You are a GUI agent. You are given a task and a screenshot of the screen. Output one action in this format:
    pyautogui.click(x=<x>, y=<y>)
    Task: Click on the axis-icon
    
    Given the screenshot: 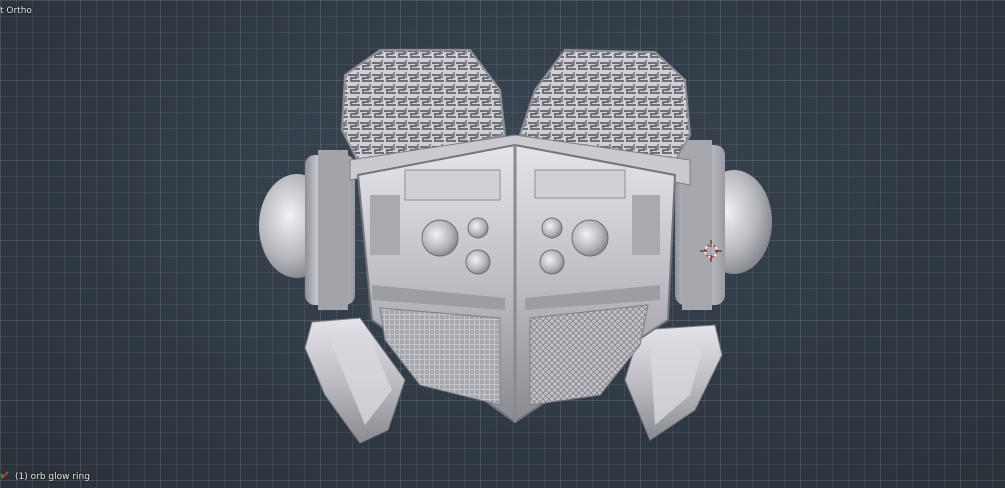 What is the action you would take?
    pyautogui.click(x=5, y=475)
    